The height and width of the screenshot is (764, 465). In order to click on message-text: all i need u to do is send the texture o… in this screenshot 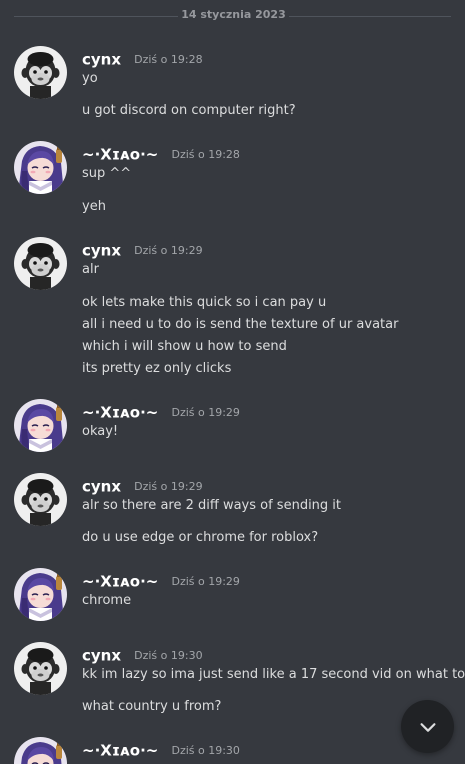, I will do `click(240, 324)`.